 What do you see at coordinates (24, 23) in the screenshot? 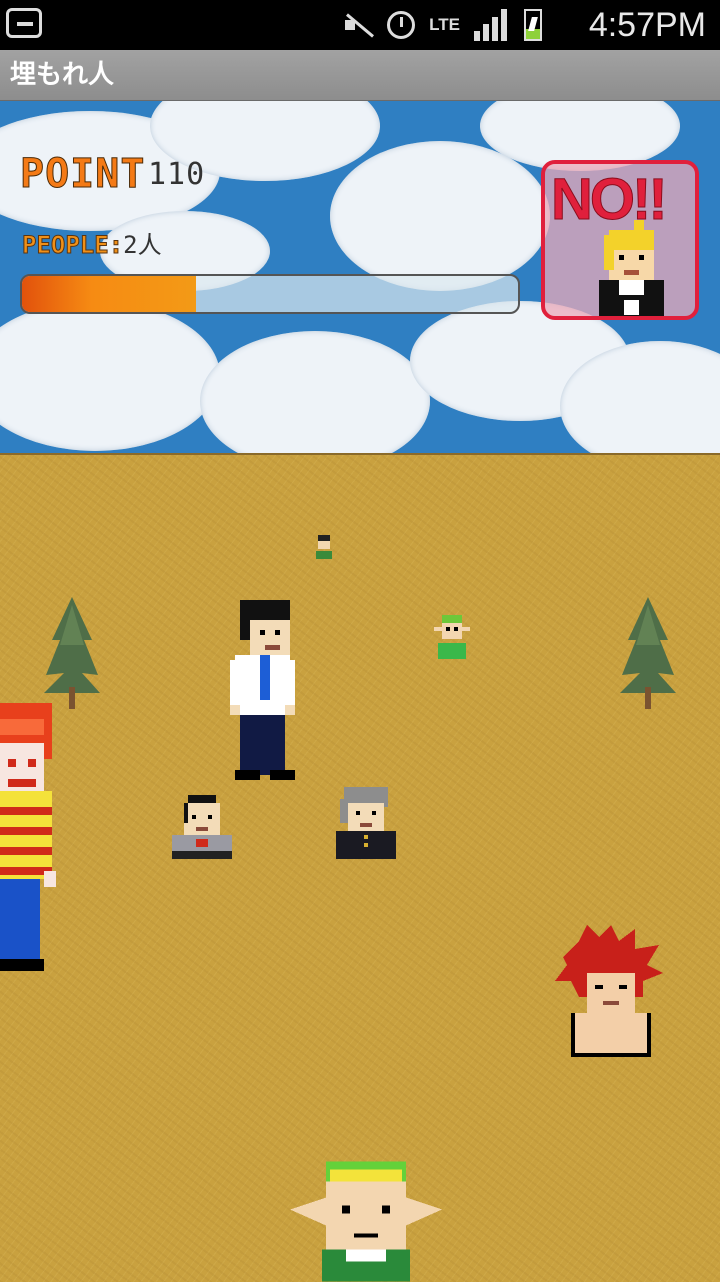
I see `back-icon` at bounding box center [24, 23].